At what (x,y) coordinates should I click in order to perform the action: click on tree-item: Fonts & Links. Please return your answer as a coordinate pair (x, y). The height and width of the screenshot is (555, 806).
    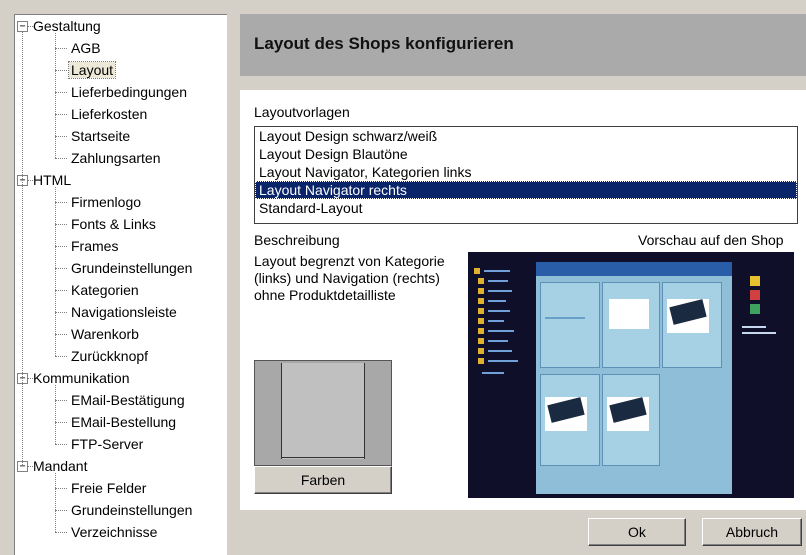
    Looking at the image, I should click on (106, 224).